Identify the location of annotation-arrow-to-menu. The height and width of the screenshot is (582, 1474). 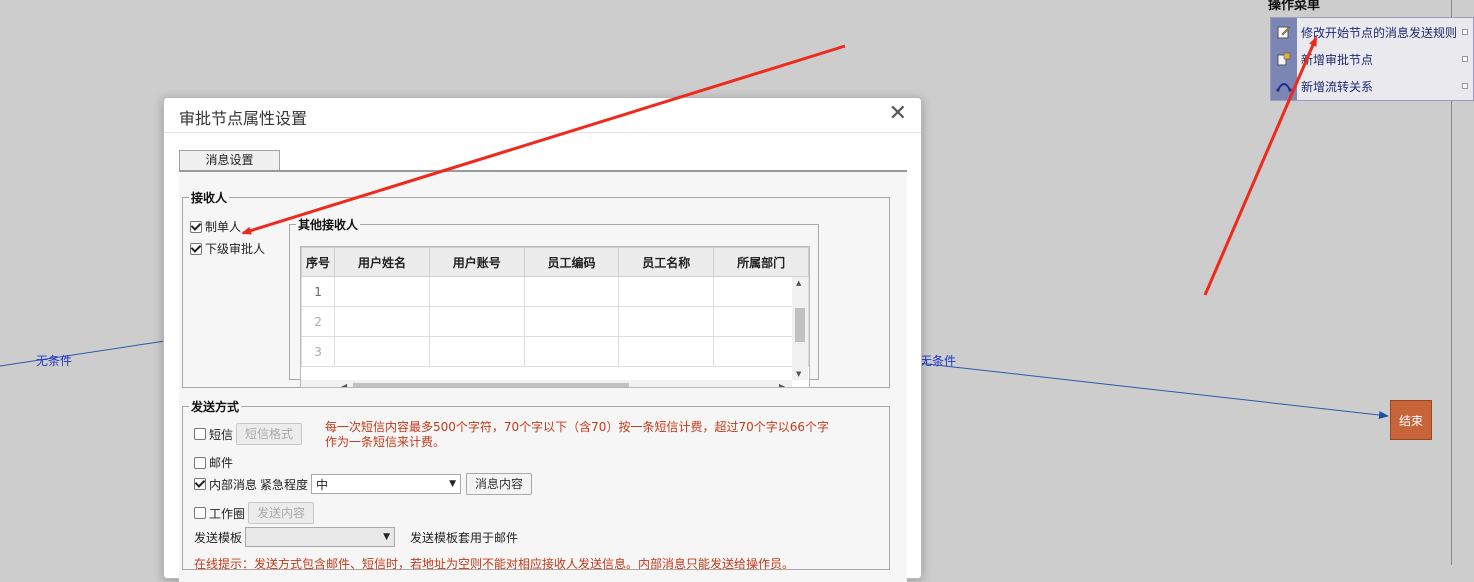
(1260, 166).